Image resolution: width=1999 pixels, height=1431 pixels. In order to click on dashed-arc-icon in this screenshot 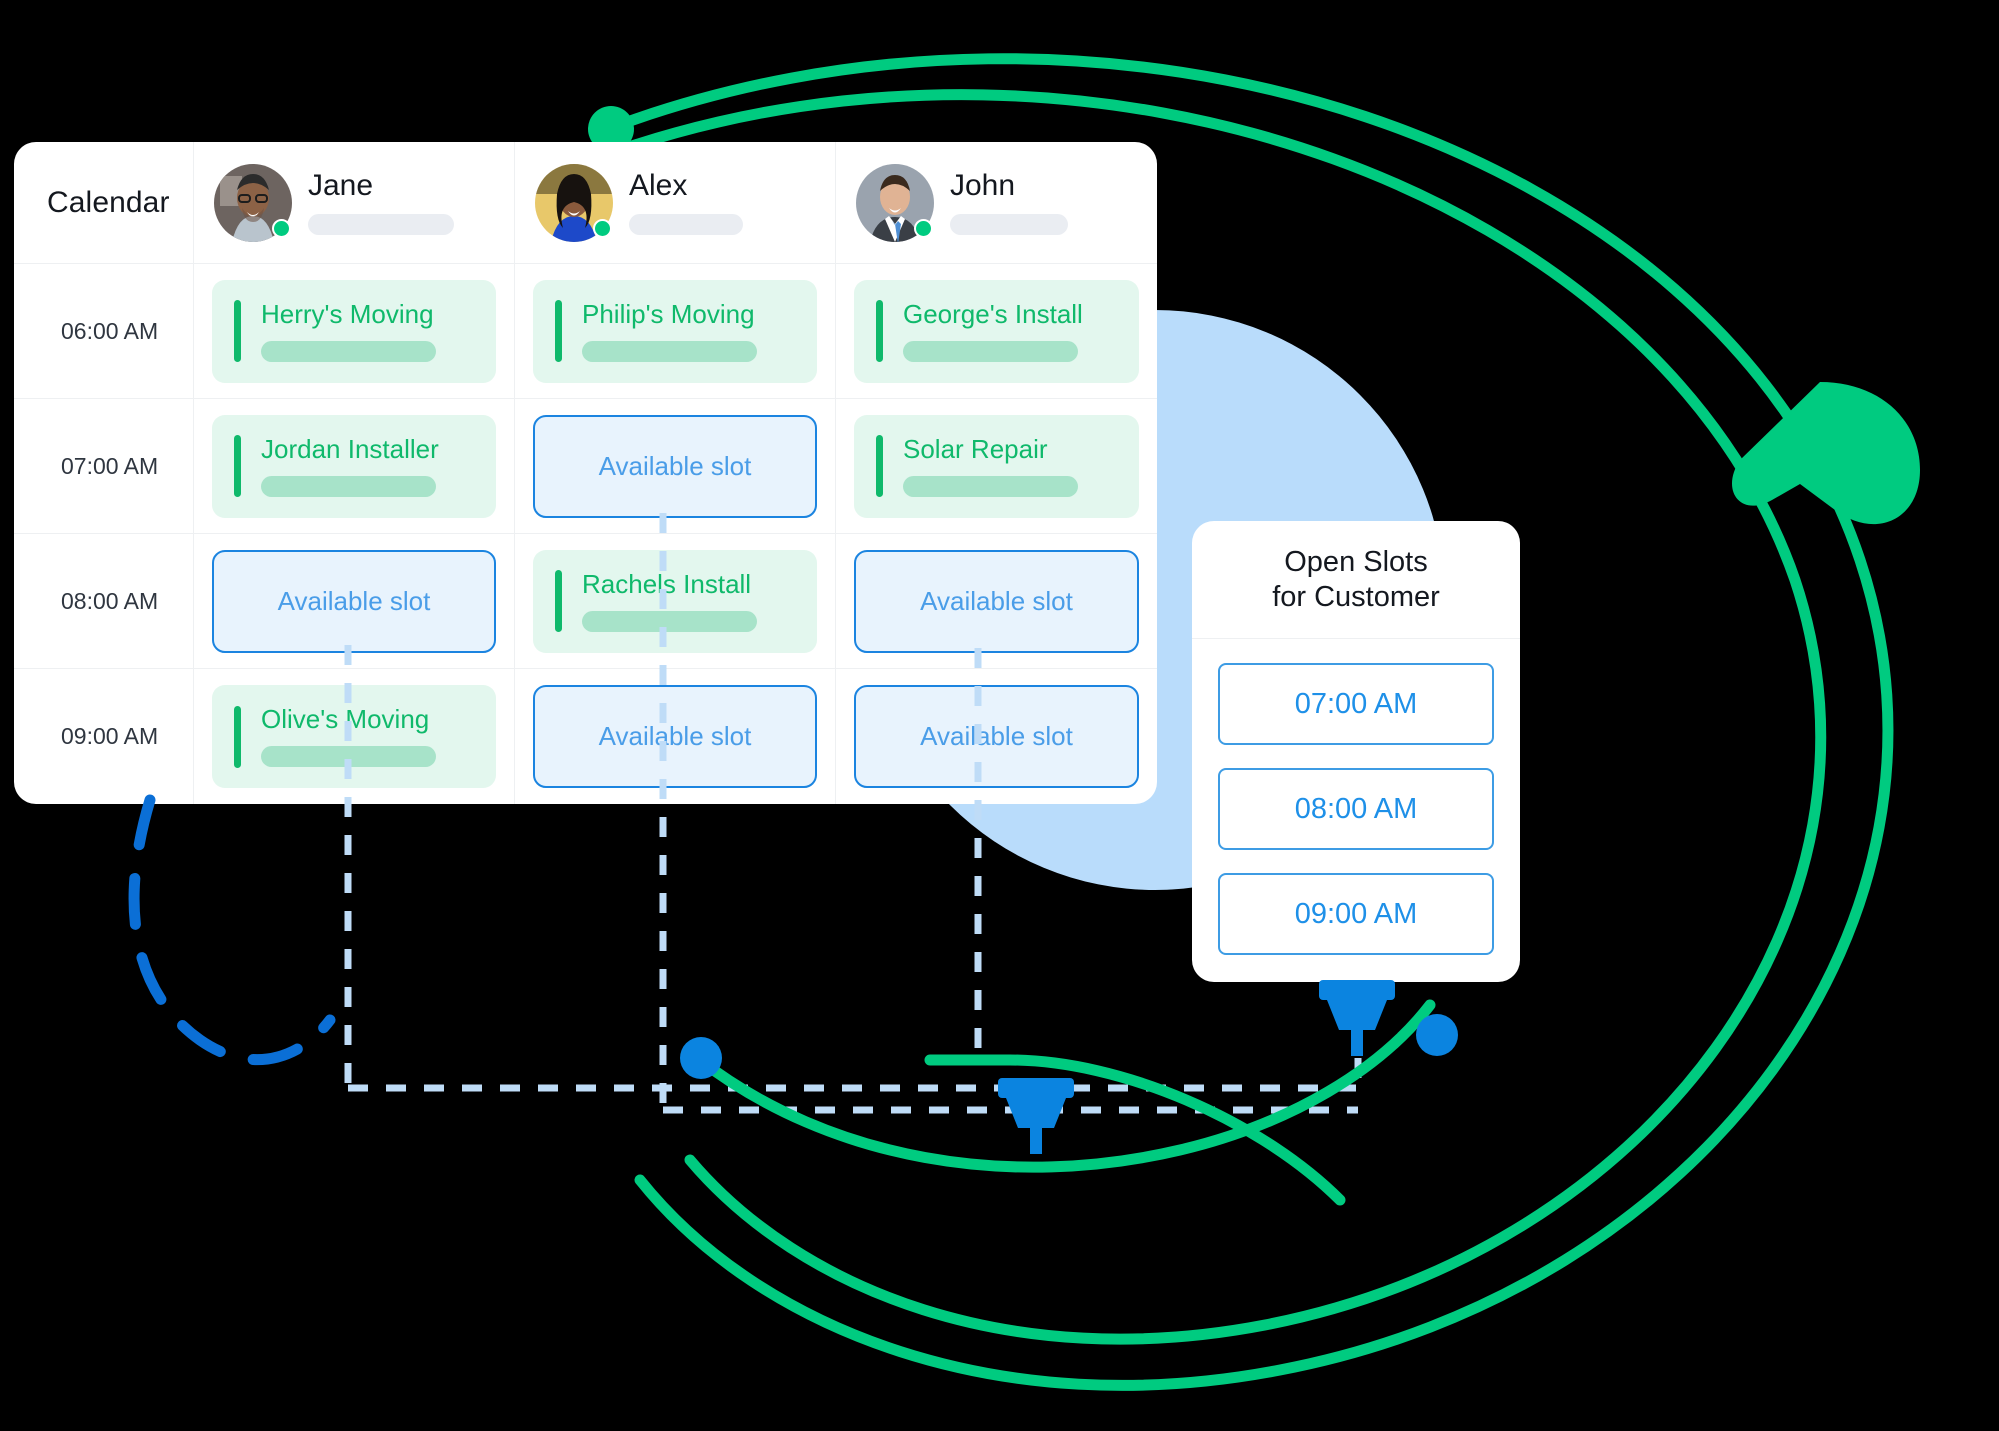, I will do `click(232, 930)`.